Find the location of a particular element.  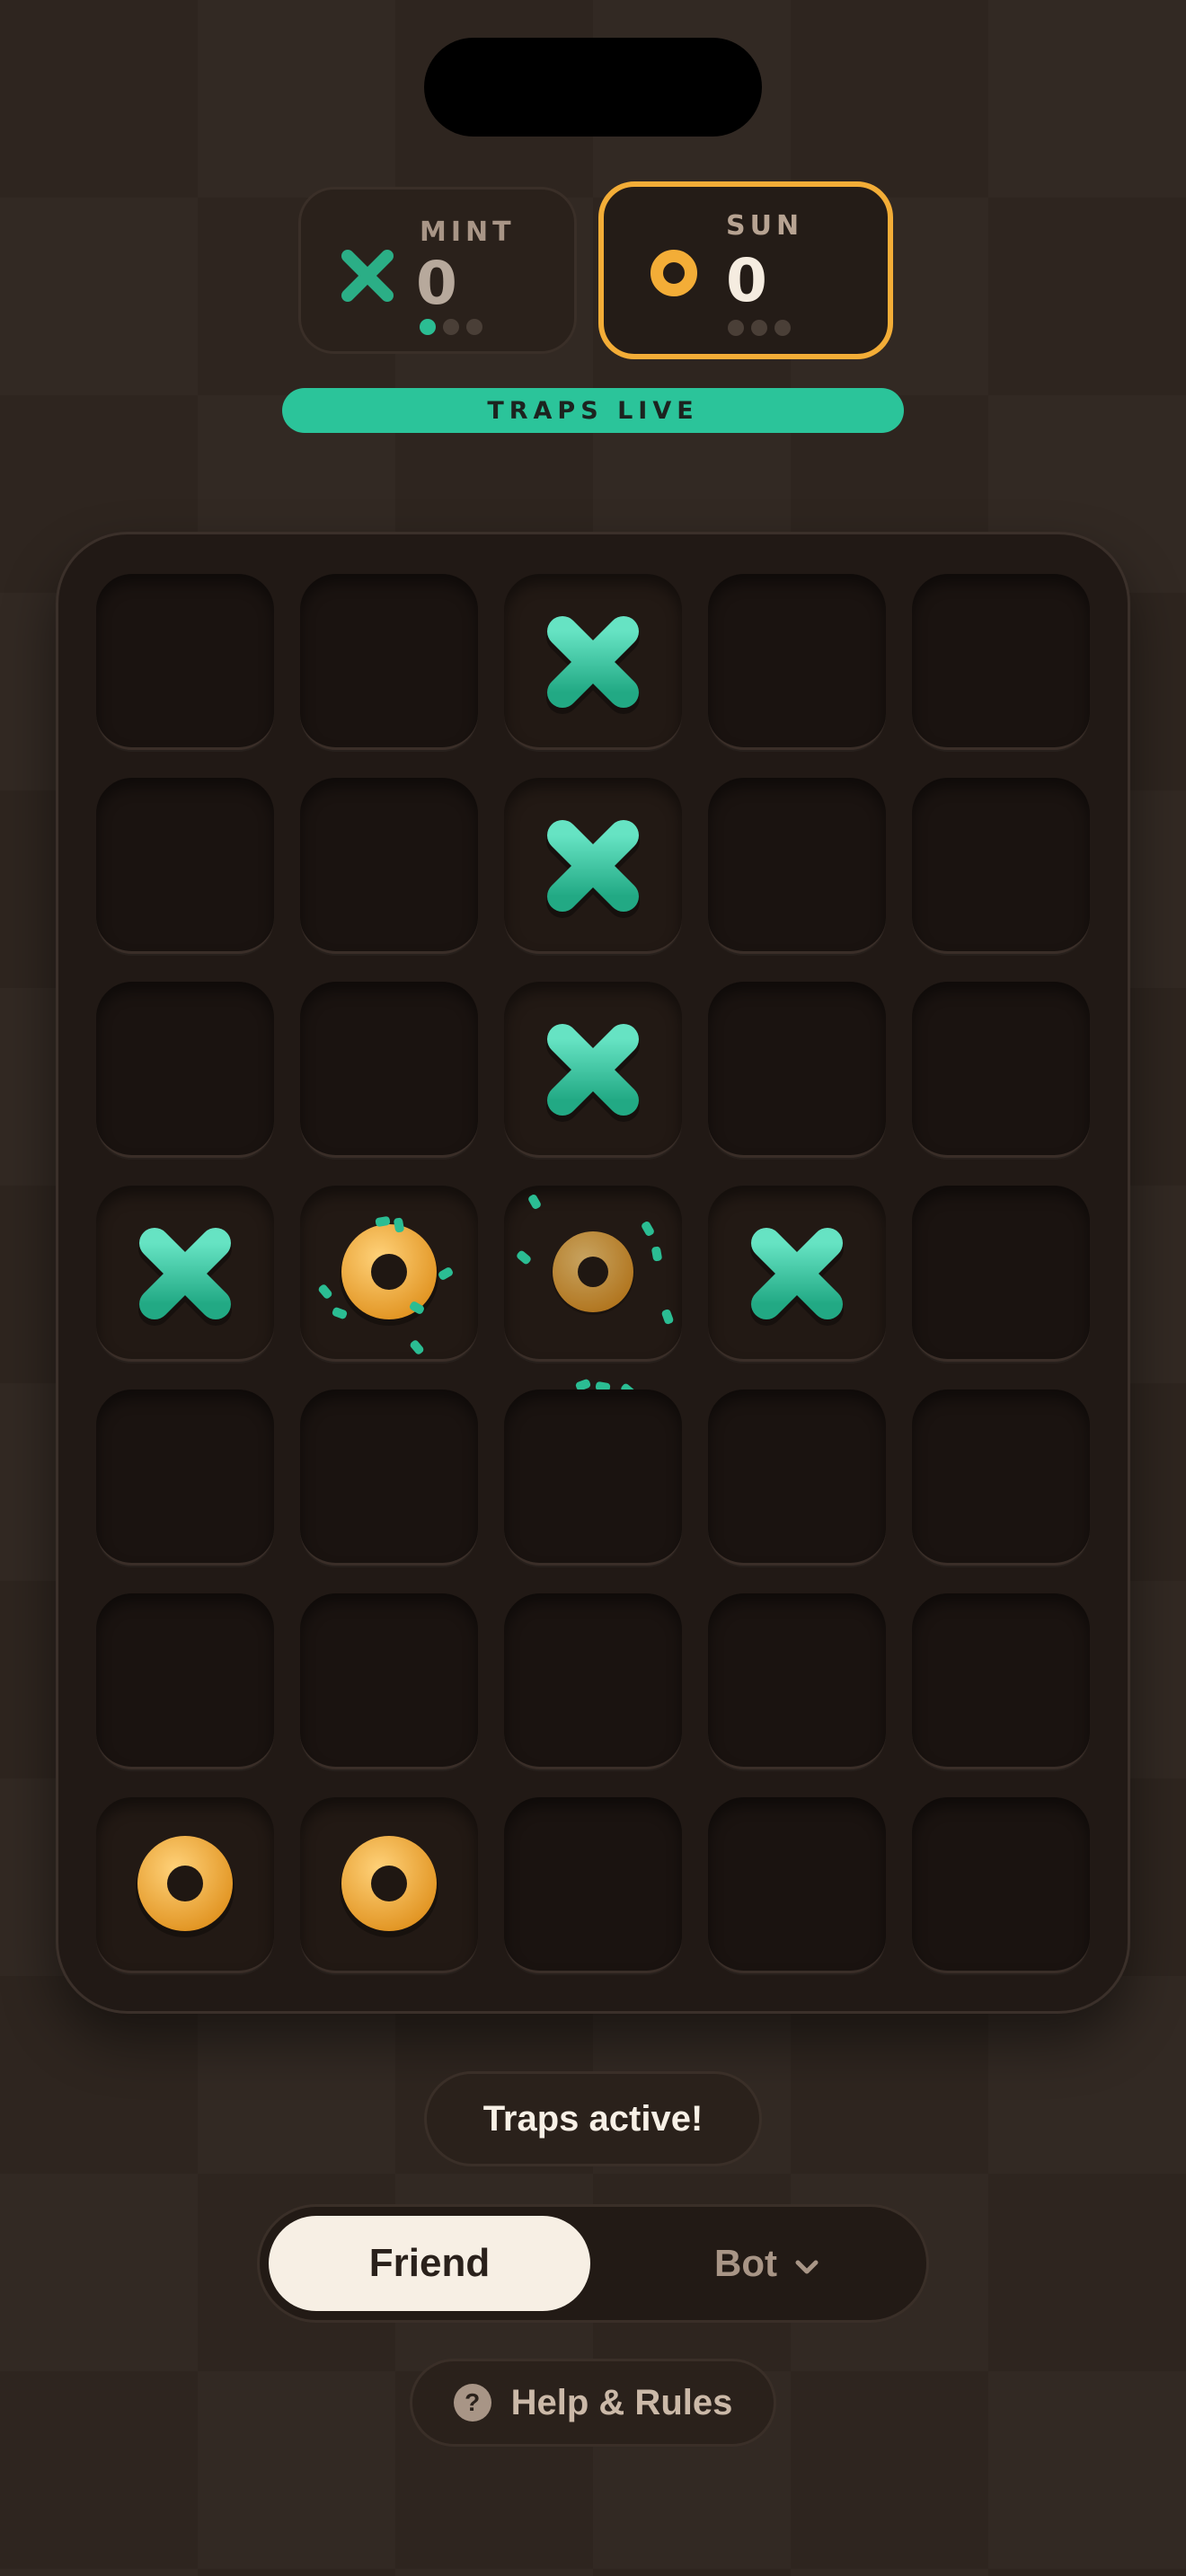

friend-mode-button: Friend is located at coordinates (429, 2263).